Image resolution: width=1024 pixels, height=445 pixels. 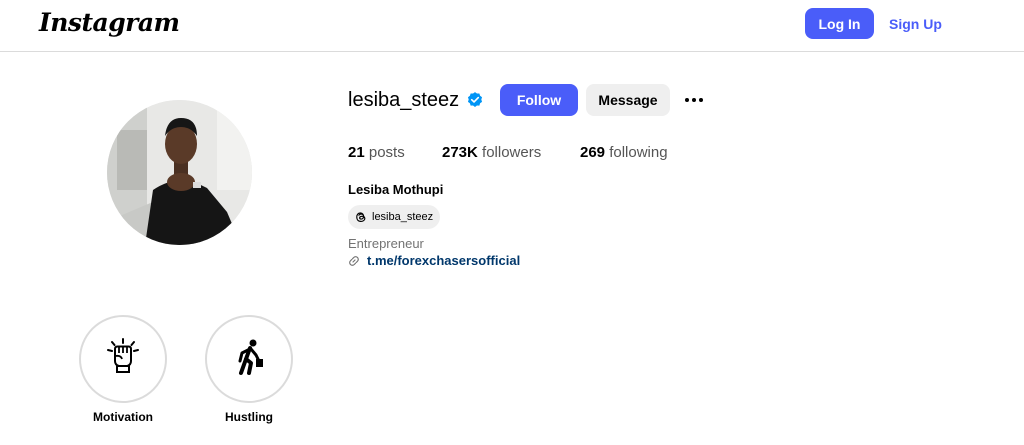 What do you see at coordinates (444, 260) in the screenshot?
I see `profile-link-text: t.me/forexchasersofficial` at bounding box center [444, 260].